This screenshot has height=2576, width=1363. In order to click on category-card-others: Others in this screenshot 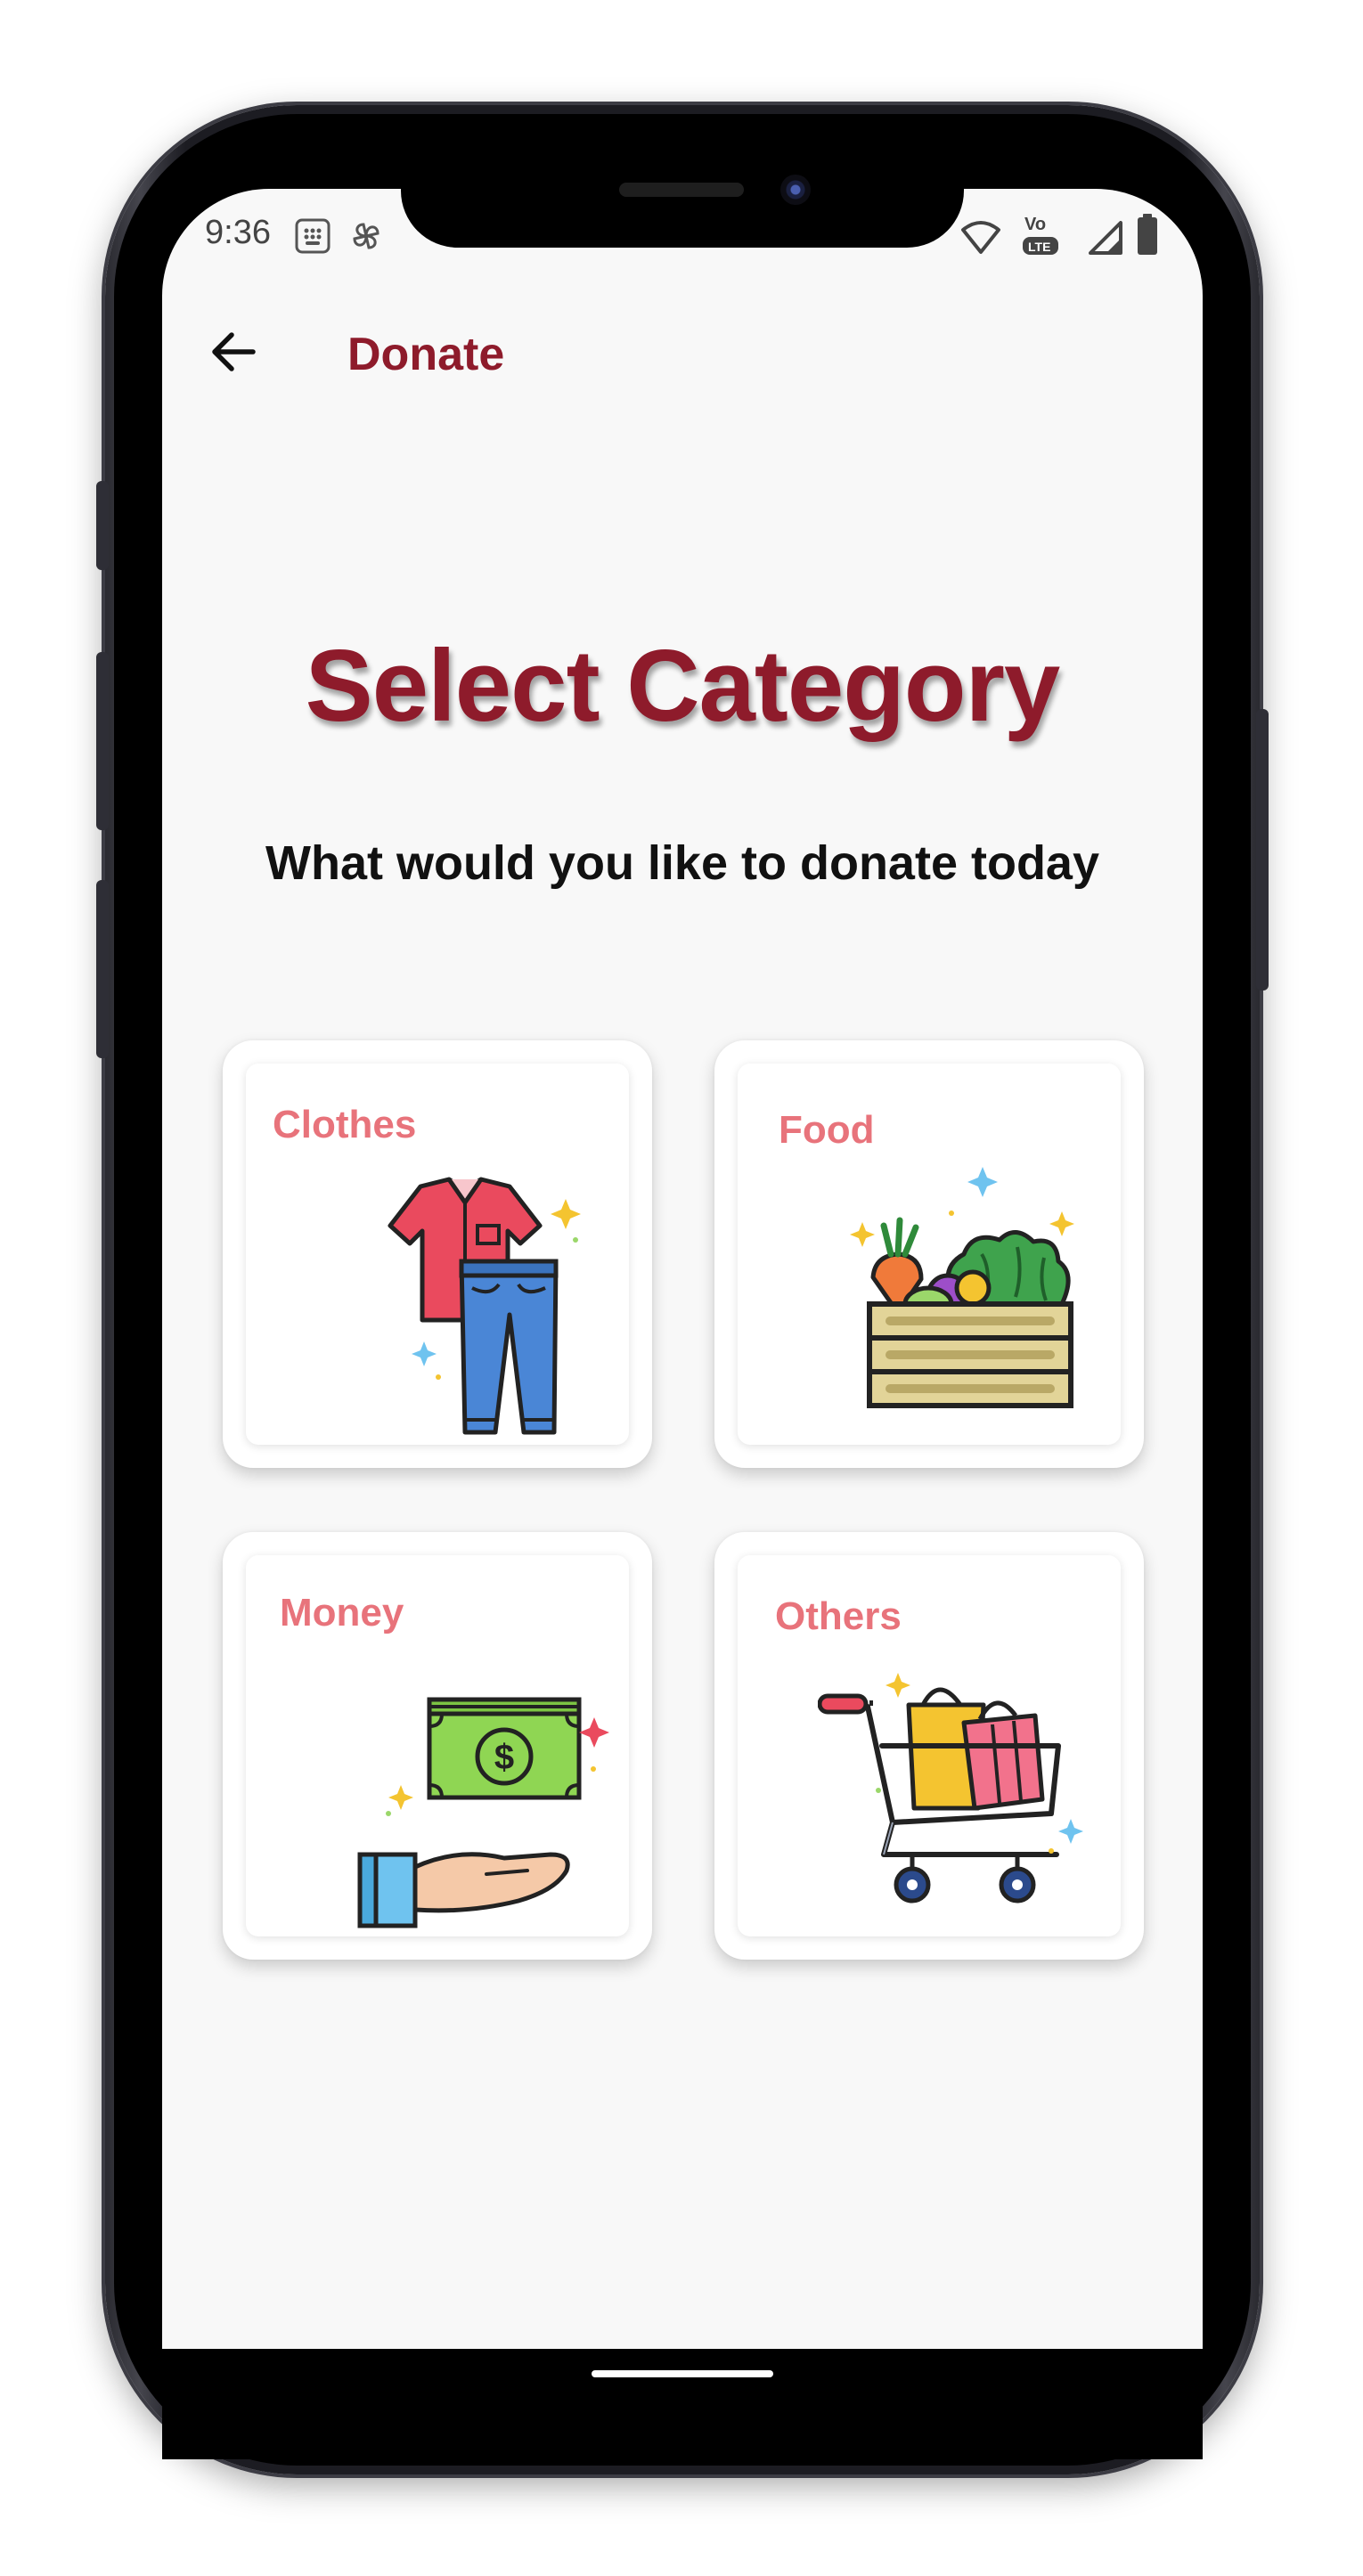, I will do `click(929, 1746)`.